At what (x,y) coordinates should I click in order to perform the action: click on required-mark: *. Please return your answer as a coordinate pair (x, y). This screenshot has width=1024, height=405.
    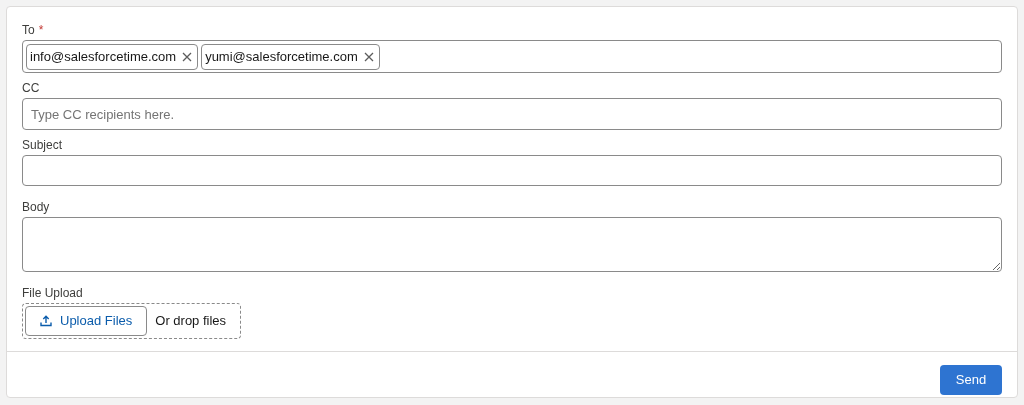
    Looking at the image, I should click on (41, 30).